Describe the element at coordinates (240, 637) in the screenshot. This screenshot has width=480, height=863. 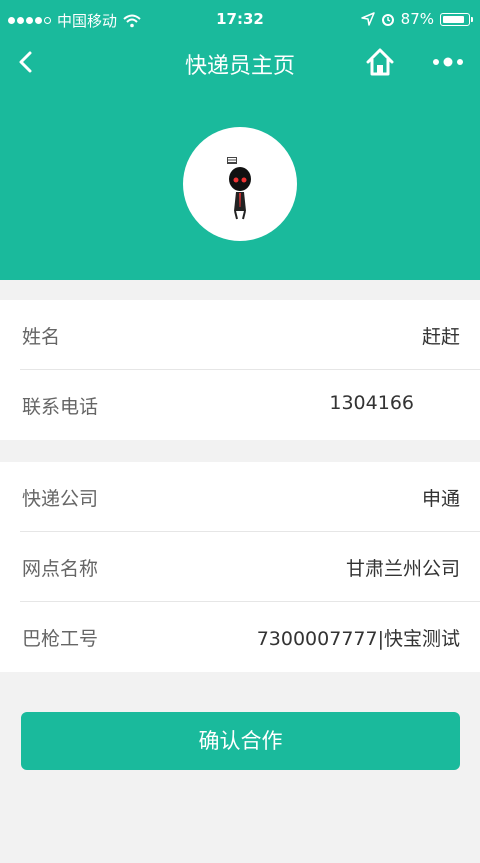
I see `info-row-scanner-id: 巴枪工号 7300007777|快宝测试` at that location.